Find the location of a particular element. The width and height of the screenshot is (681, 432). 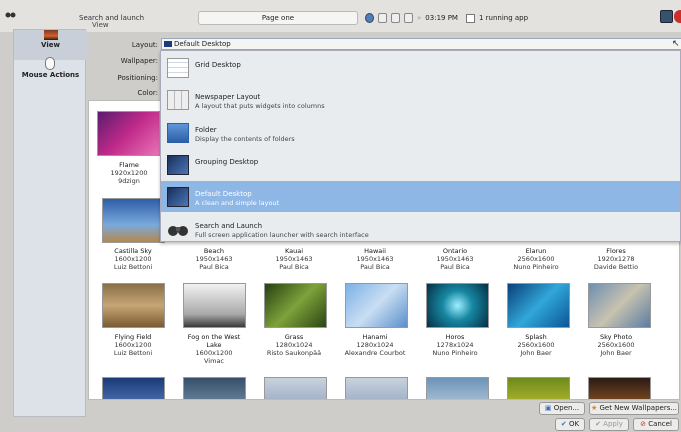

wallpaper-author: Vimac is located at coordinates (214, 361).